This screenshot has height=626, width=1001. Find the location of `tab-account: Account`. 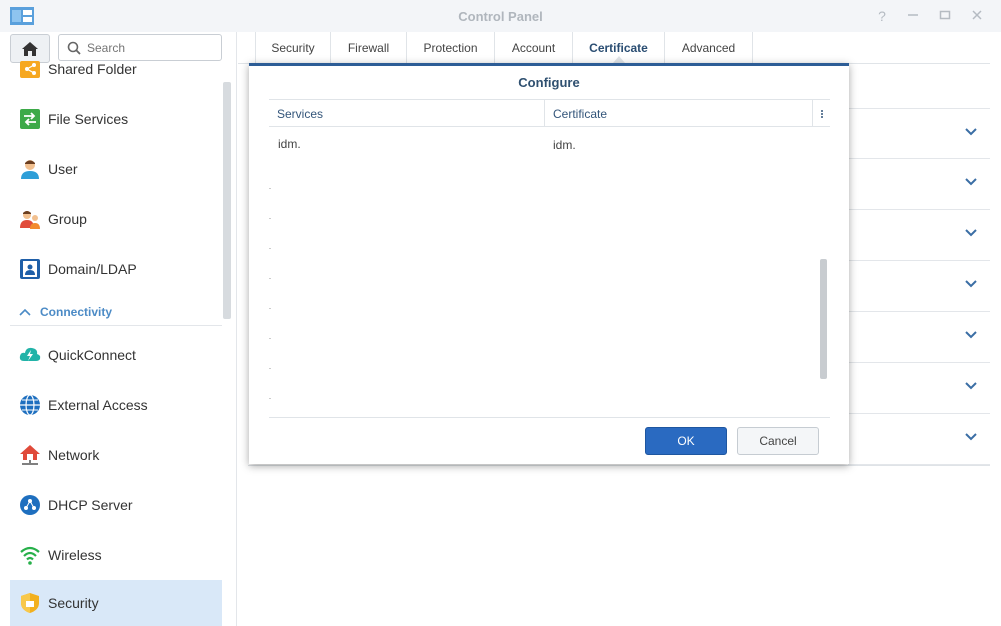

tab-account: Account is located at coordinates (534, 48).